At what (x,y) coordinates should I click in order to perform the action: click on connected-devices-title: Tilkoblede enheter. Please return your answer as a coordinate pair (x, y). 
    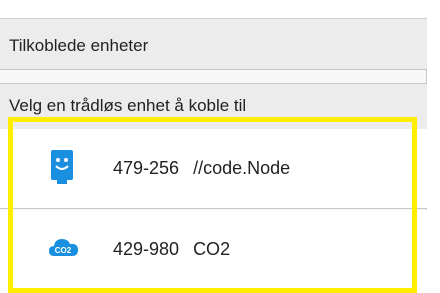
    Looking at the image, I should click on (79, 45).